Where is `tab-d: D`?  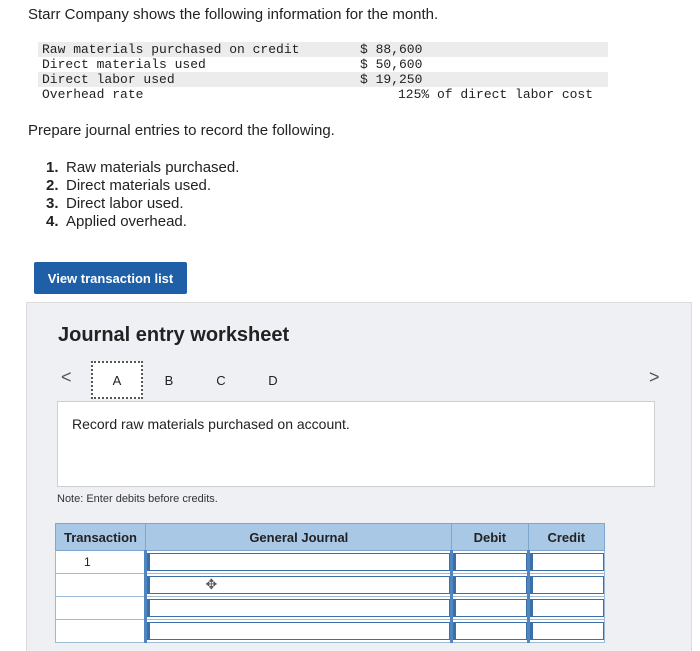 tab-d: D is located at coordinates (273, 380).